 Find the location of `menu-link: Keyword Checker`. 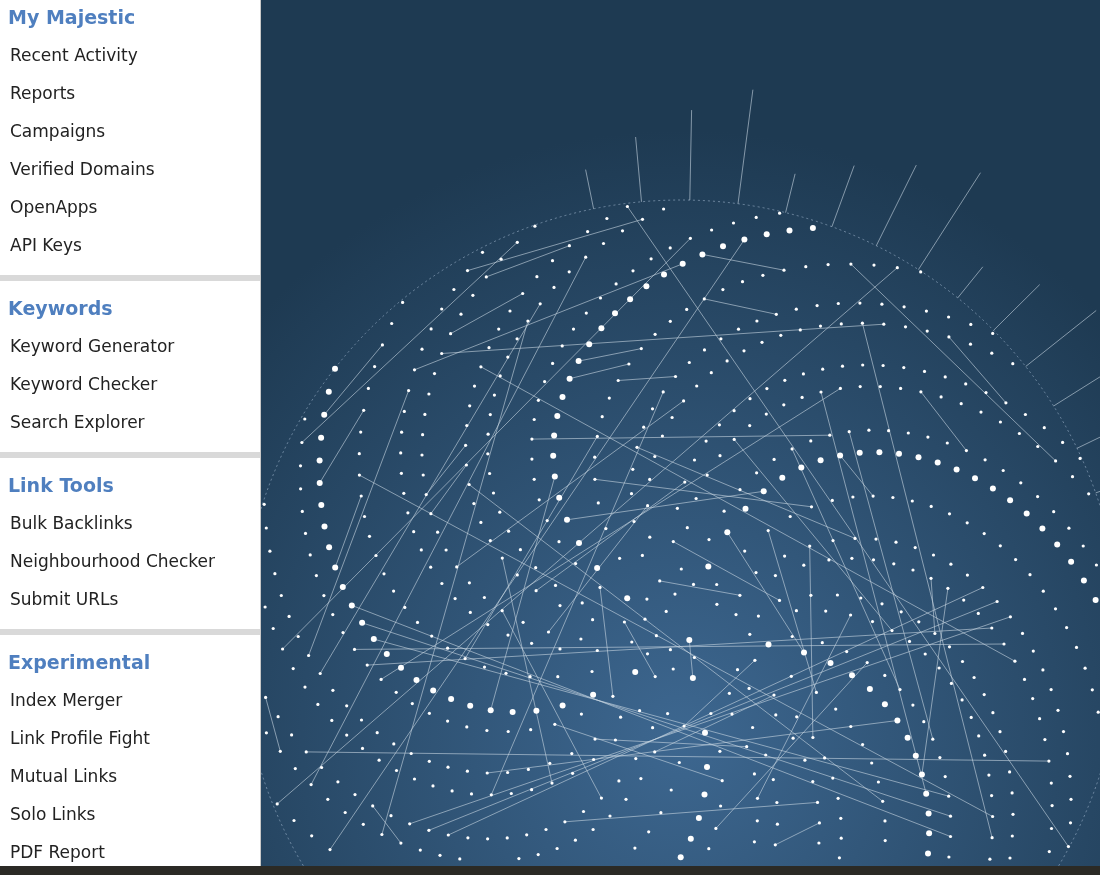

menu-link: Keyword Checker is located at coordinates (79, 384).